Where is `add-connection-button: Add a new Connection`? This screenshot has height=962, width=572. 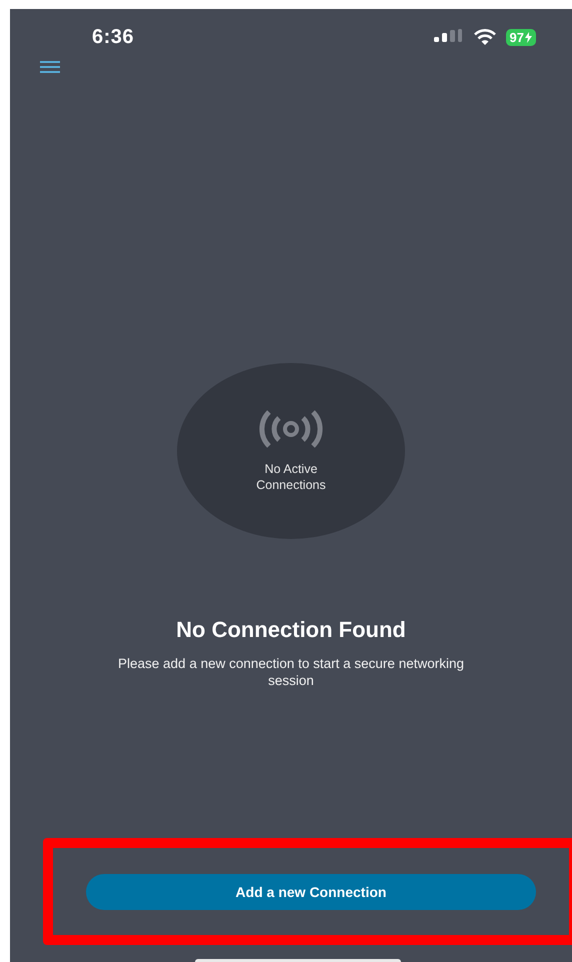
add-connection-button: Add a new Connection is located at coordinates (311, 892).